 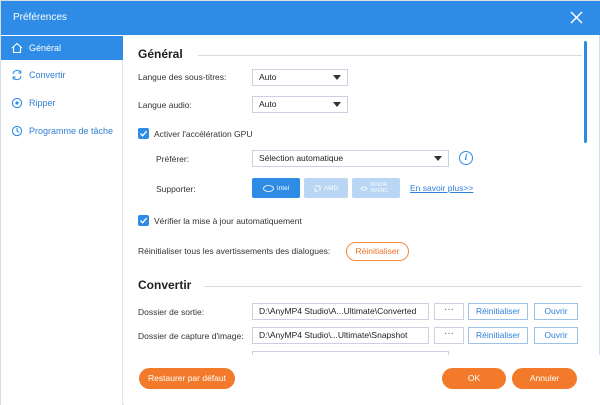 I want to click on sidebar-item-convert: Convertir, so click(x=62, y=75).